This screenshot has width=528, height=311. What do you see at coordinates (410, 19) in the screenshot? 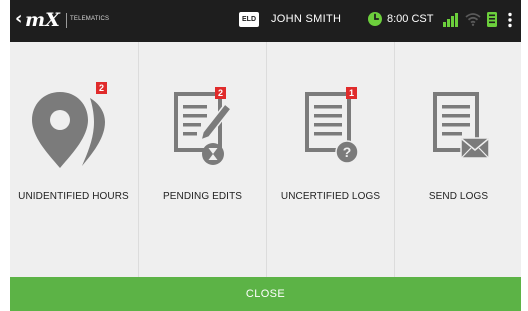
I see `time-display: 8:00 CST` at bounding box center [410, 19].